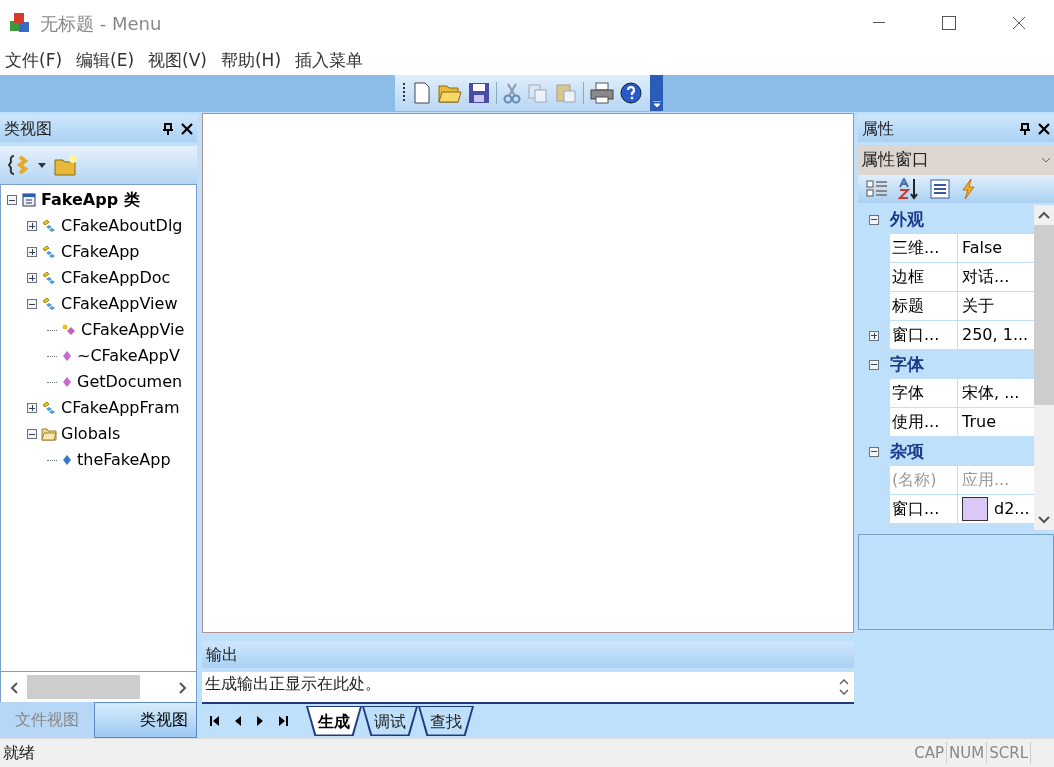 This screenshot has width=1054, height=767. What do you see at coordinates (66, 165) in the screenshot?
I see `new-folder-icon` at bounding box center [66, 165].